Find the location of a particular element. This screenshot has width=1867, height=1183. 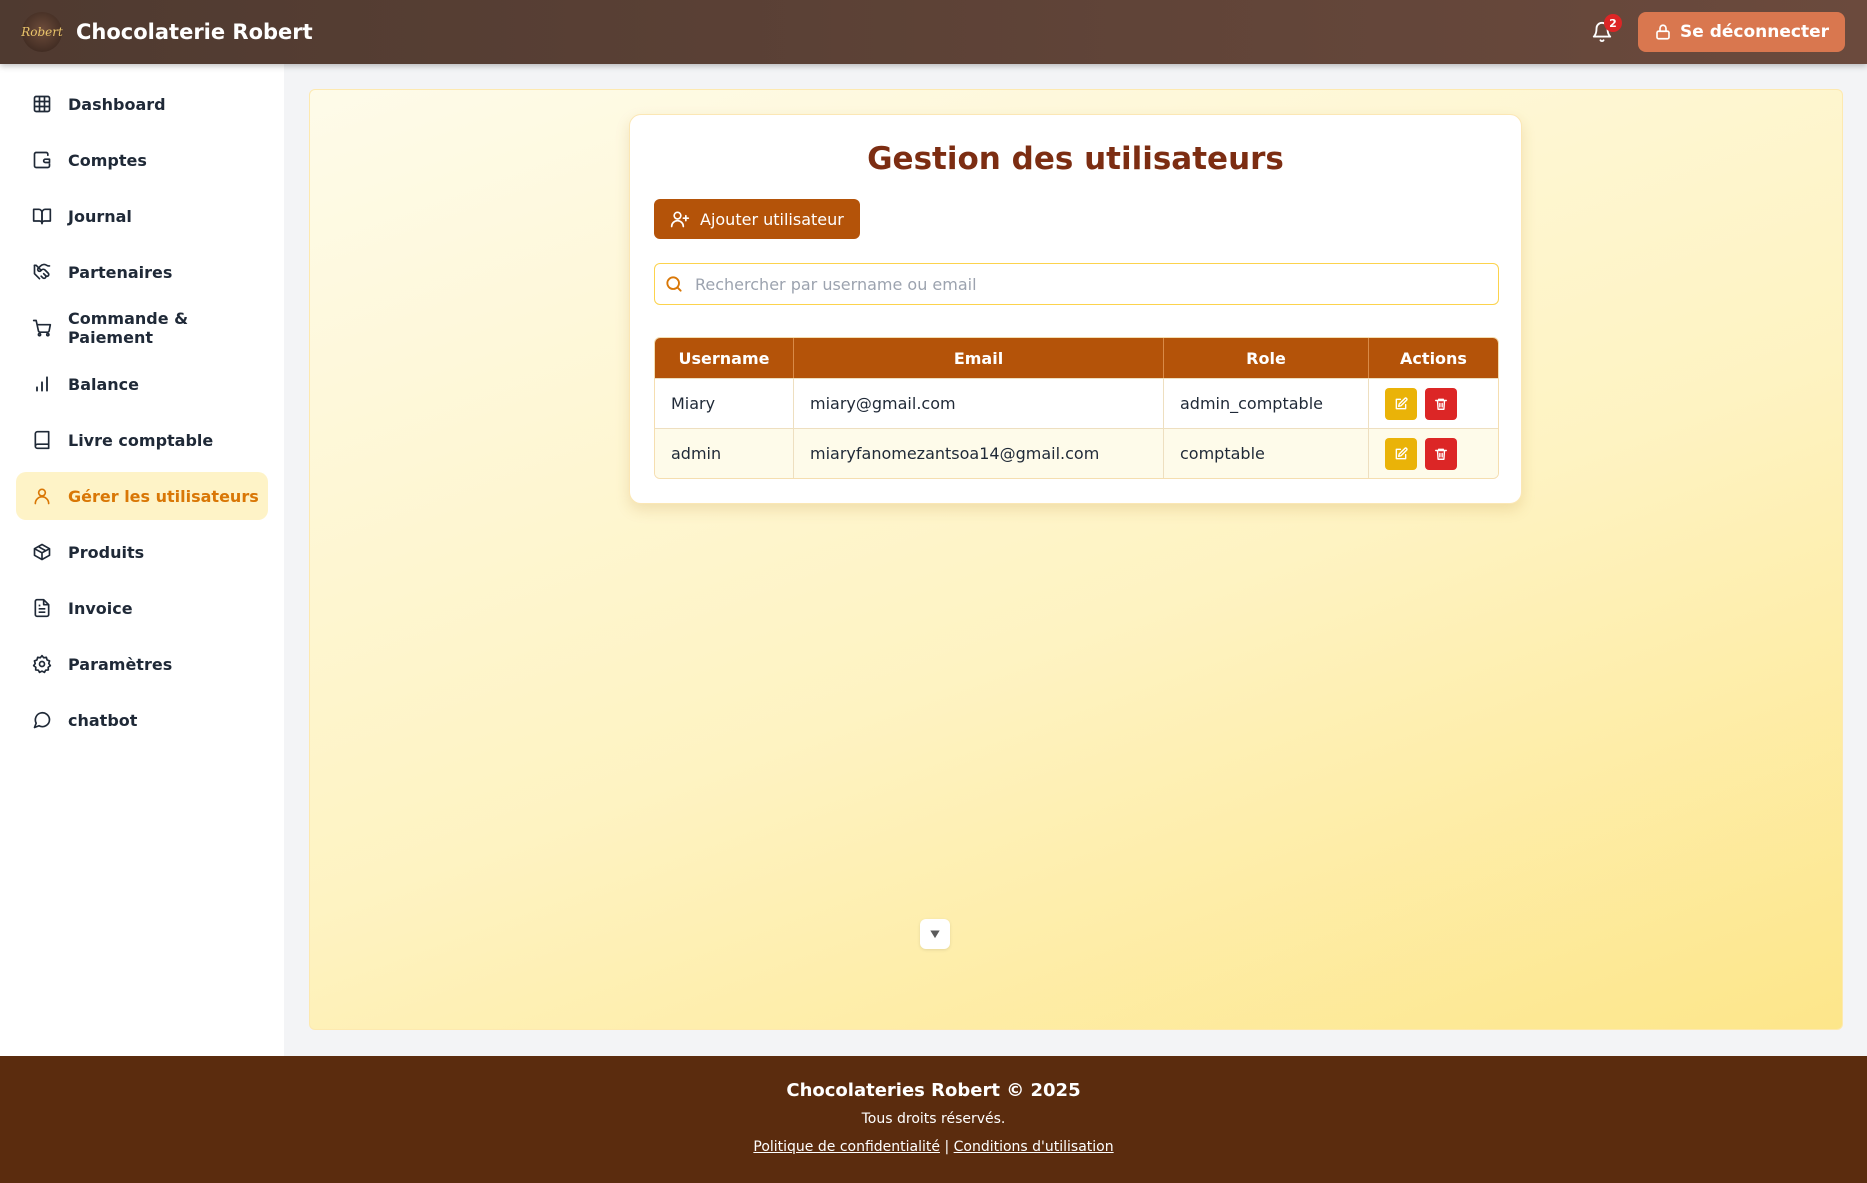

sidebar-item-partenaires: Partenaires is located at coordinates (142, 272).